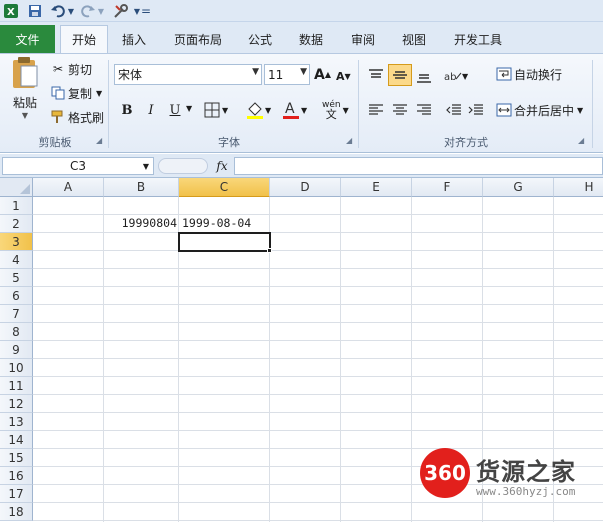 The image size is (603, 522). Describe the element at coordinates (456, 76) in the screenshot. I see `orientation-button: ab ▼` at that location.